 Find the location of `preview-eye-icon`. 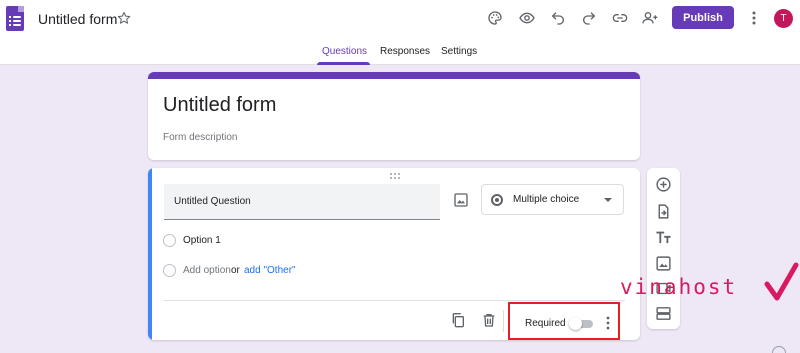

preview-eye-icon is located at coordinates (527, 18).